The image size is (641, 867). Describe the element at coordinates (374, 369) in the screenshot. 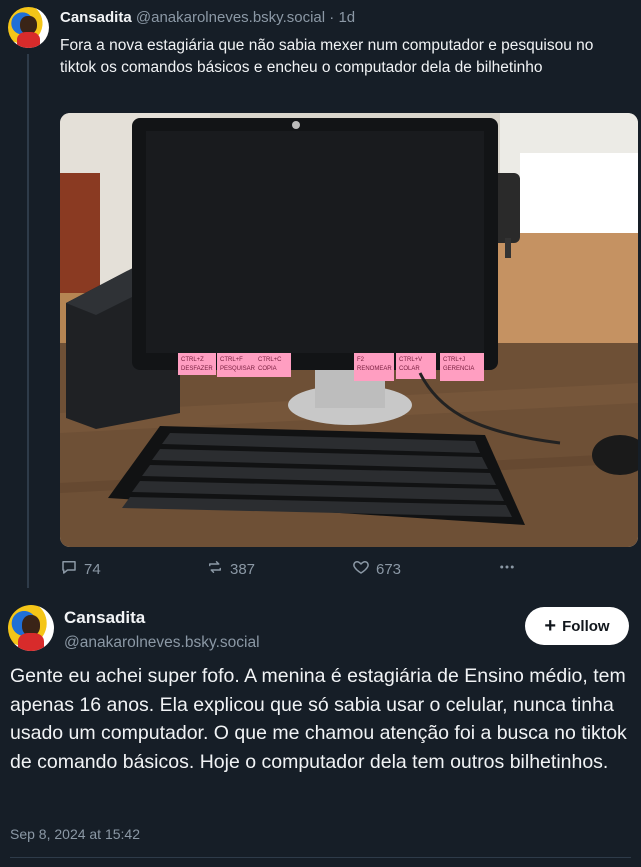

I see `svg-text: RENOMEAR` at that location.